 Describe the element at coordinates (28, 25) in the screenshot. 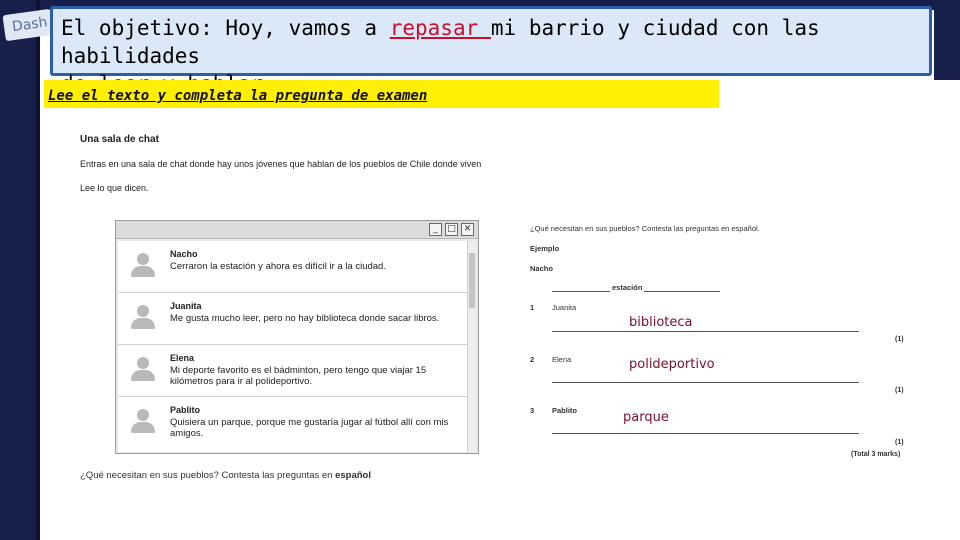

I see `corner-tag: Dash` at that location.